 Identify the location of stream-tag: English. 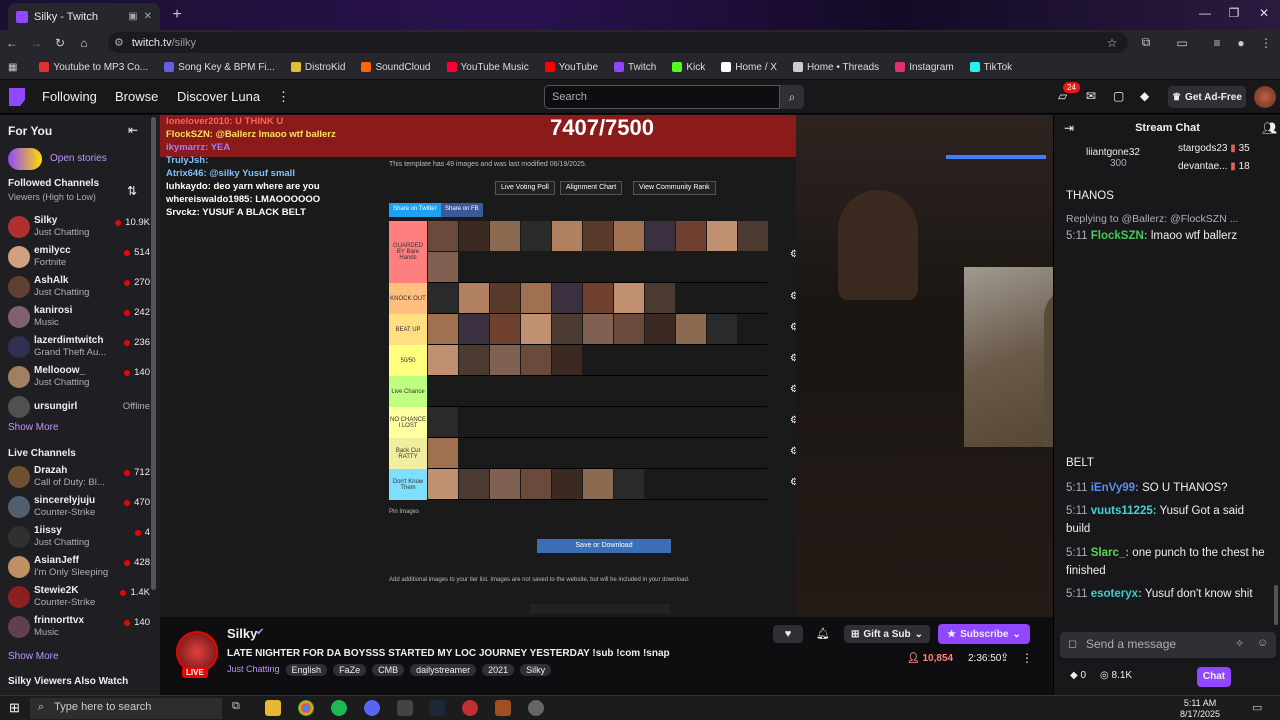
(306, 670).